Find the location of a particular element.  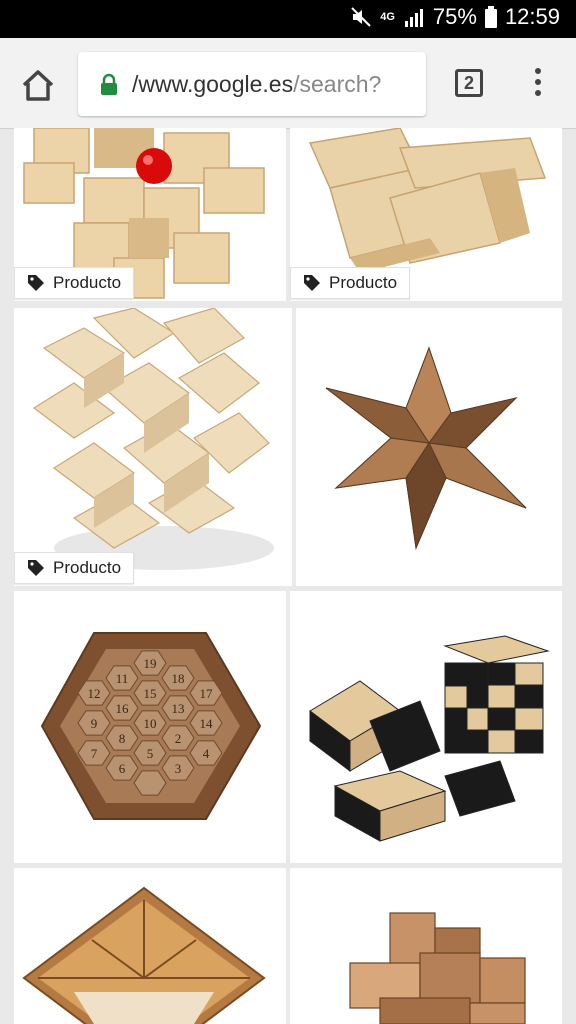

image-result-block-stack-puzzle is located at coordinates (426, 946).